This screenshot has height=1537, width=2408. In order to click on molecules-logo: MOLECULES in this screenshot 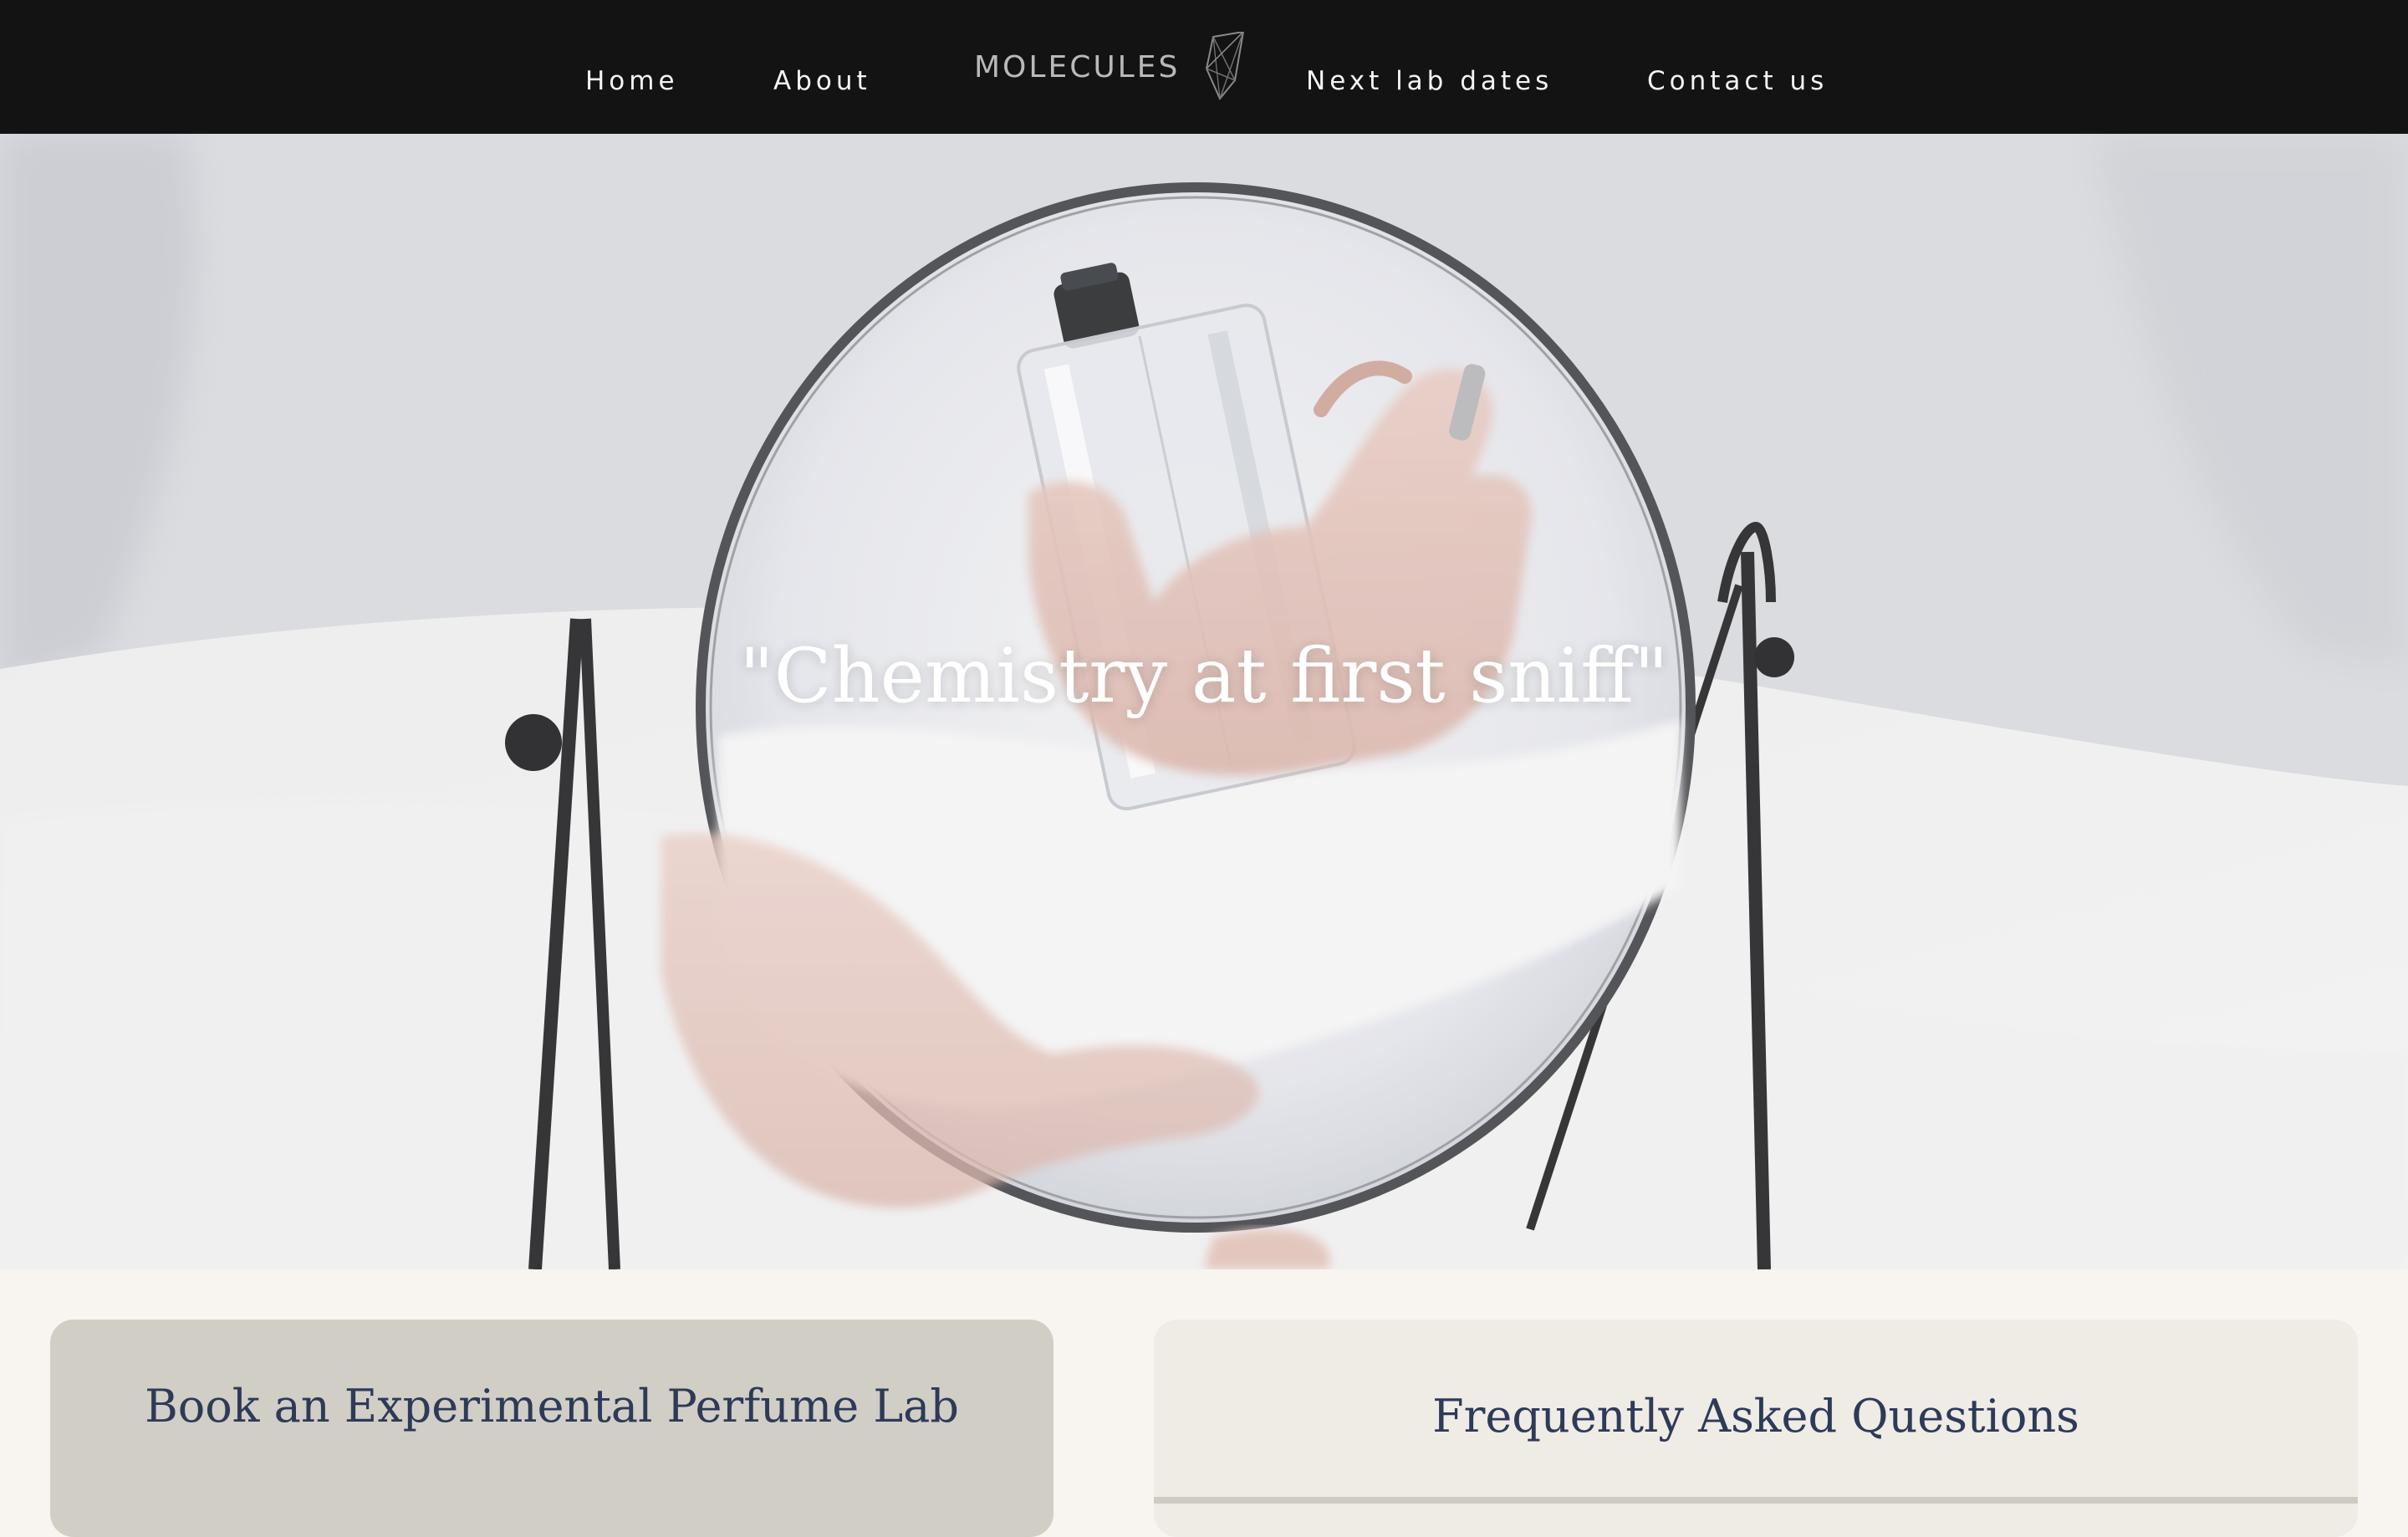, I will do `click(1112, 67)`.